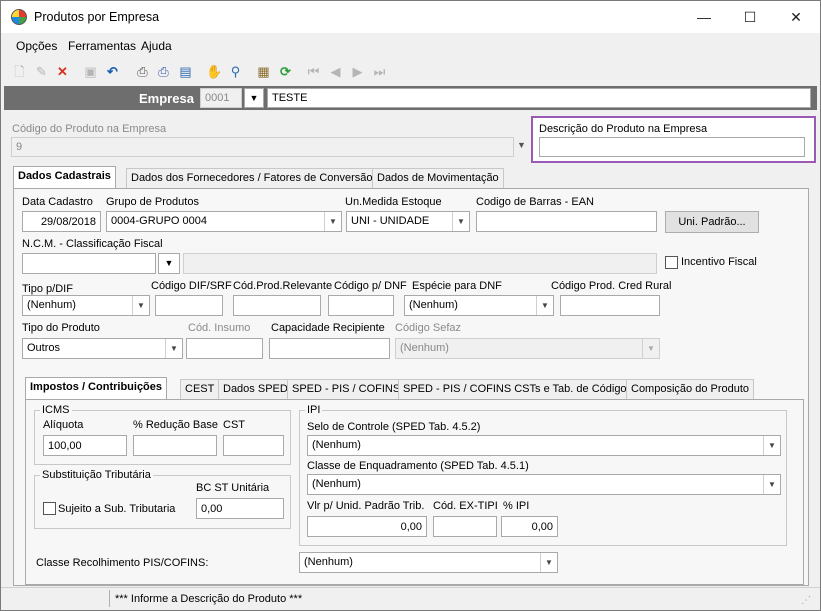  I want to click on new-icon: 🗋, so click(19, 71).